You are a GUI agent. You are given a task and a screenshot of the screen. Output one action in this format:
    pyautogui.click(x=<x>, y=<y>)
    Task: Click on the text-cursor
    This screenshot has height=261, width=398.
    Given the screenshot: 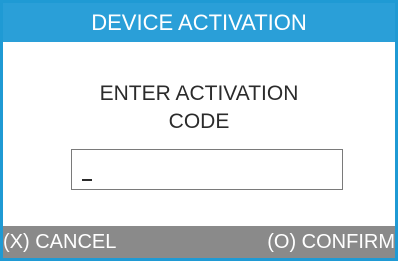 What is the action you would take?
    pyautogui.click(x=87, y=180)
    